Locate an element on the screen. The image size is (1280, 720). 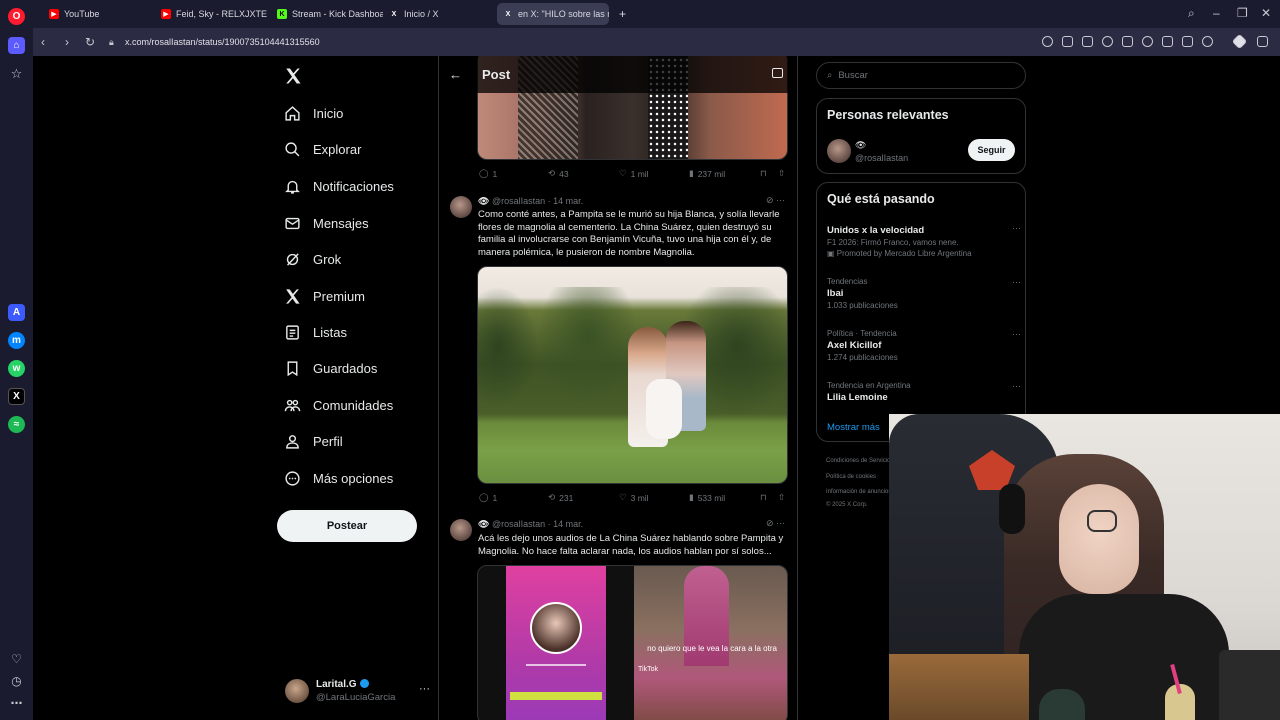
nav-guardados: Guardados is located at coordinates (330, 368).